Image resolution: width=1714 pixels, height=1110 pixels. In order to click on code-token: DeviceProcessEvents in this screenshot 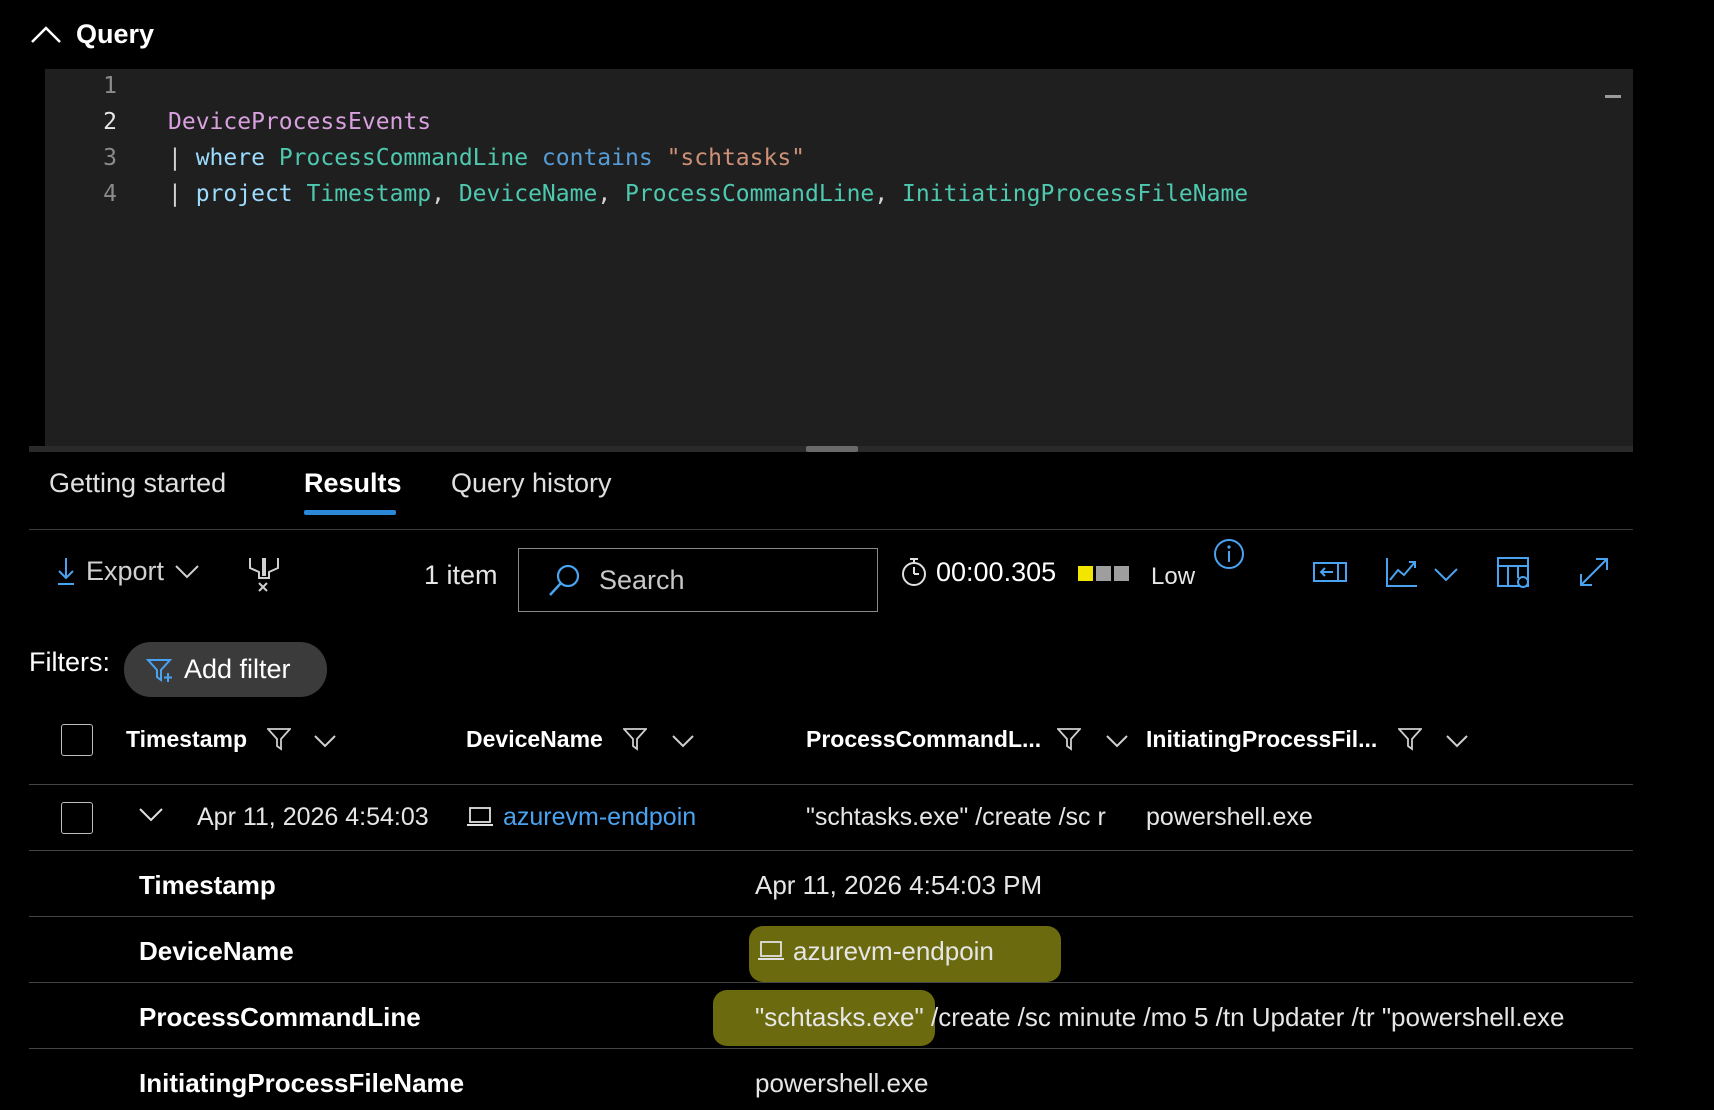, I will do `click(300, 122)`.